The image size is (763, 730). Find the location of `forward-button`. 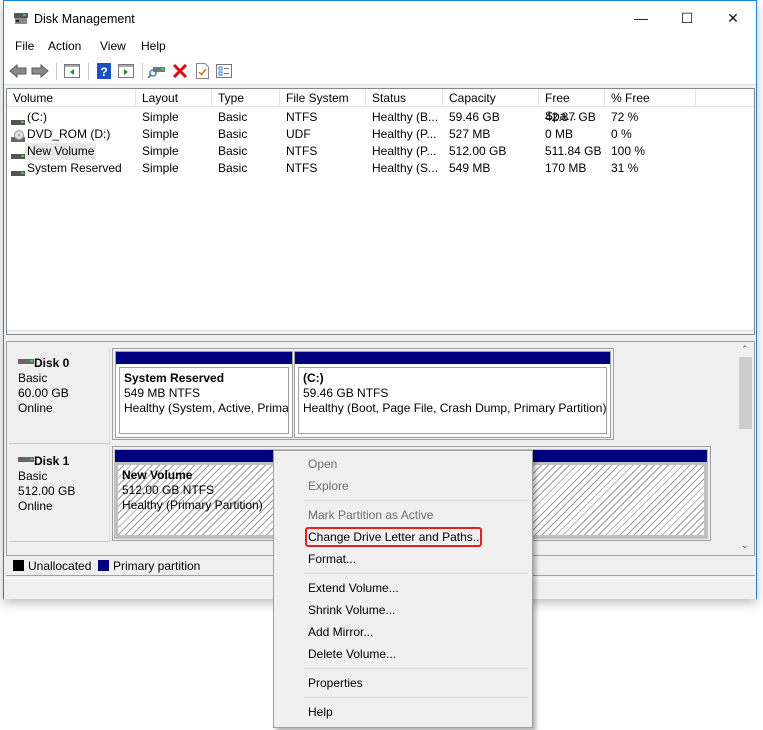

forward-button is located at coordinates (40, 71).